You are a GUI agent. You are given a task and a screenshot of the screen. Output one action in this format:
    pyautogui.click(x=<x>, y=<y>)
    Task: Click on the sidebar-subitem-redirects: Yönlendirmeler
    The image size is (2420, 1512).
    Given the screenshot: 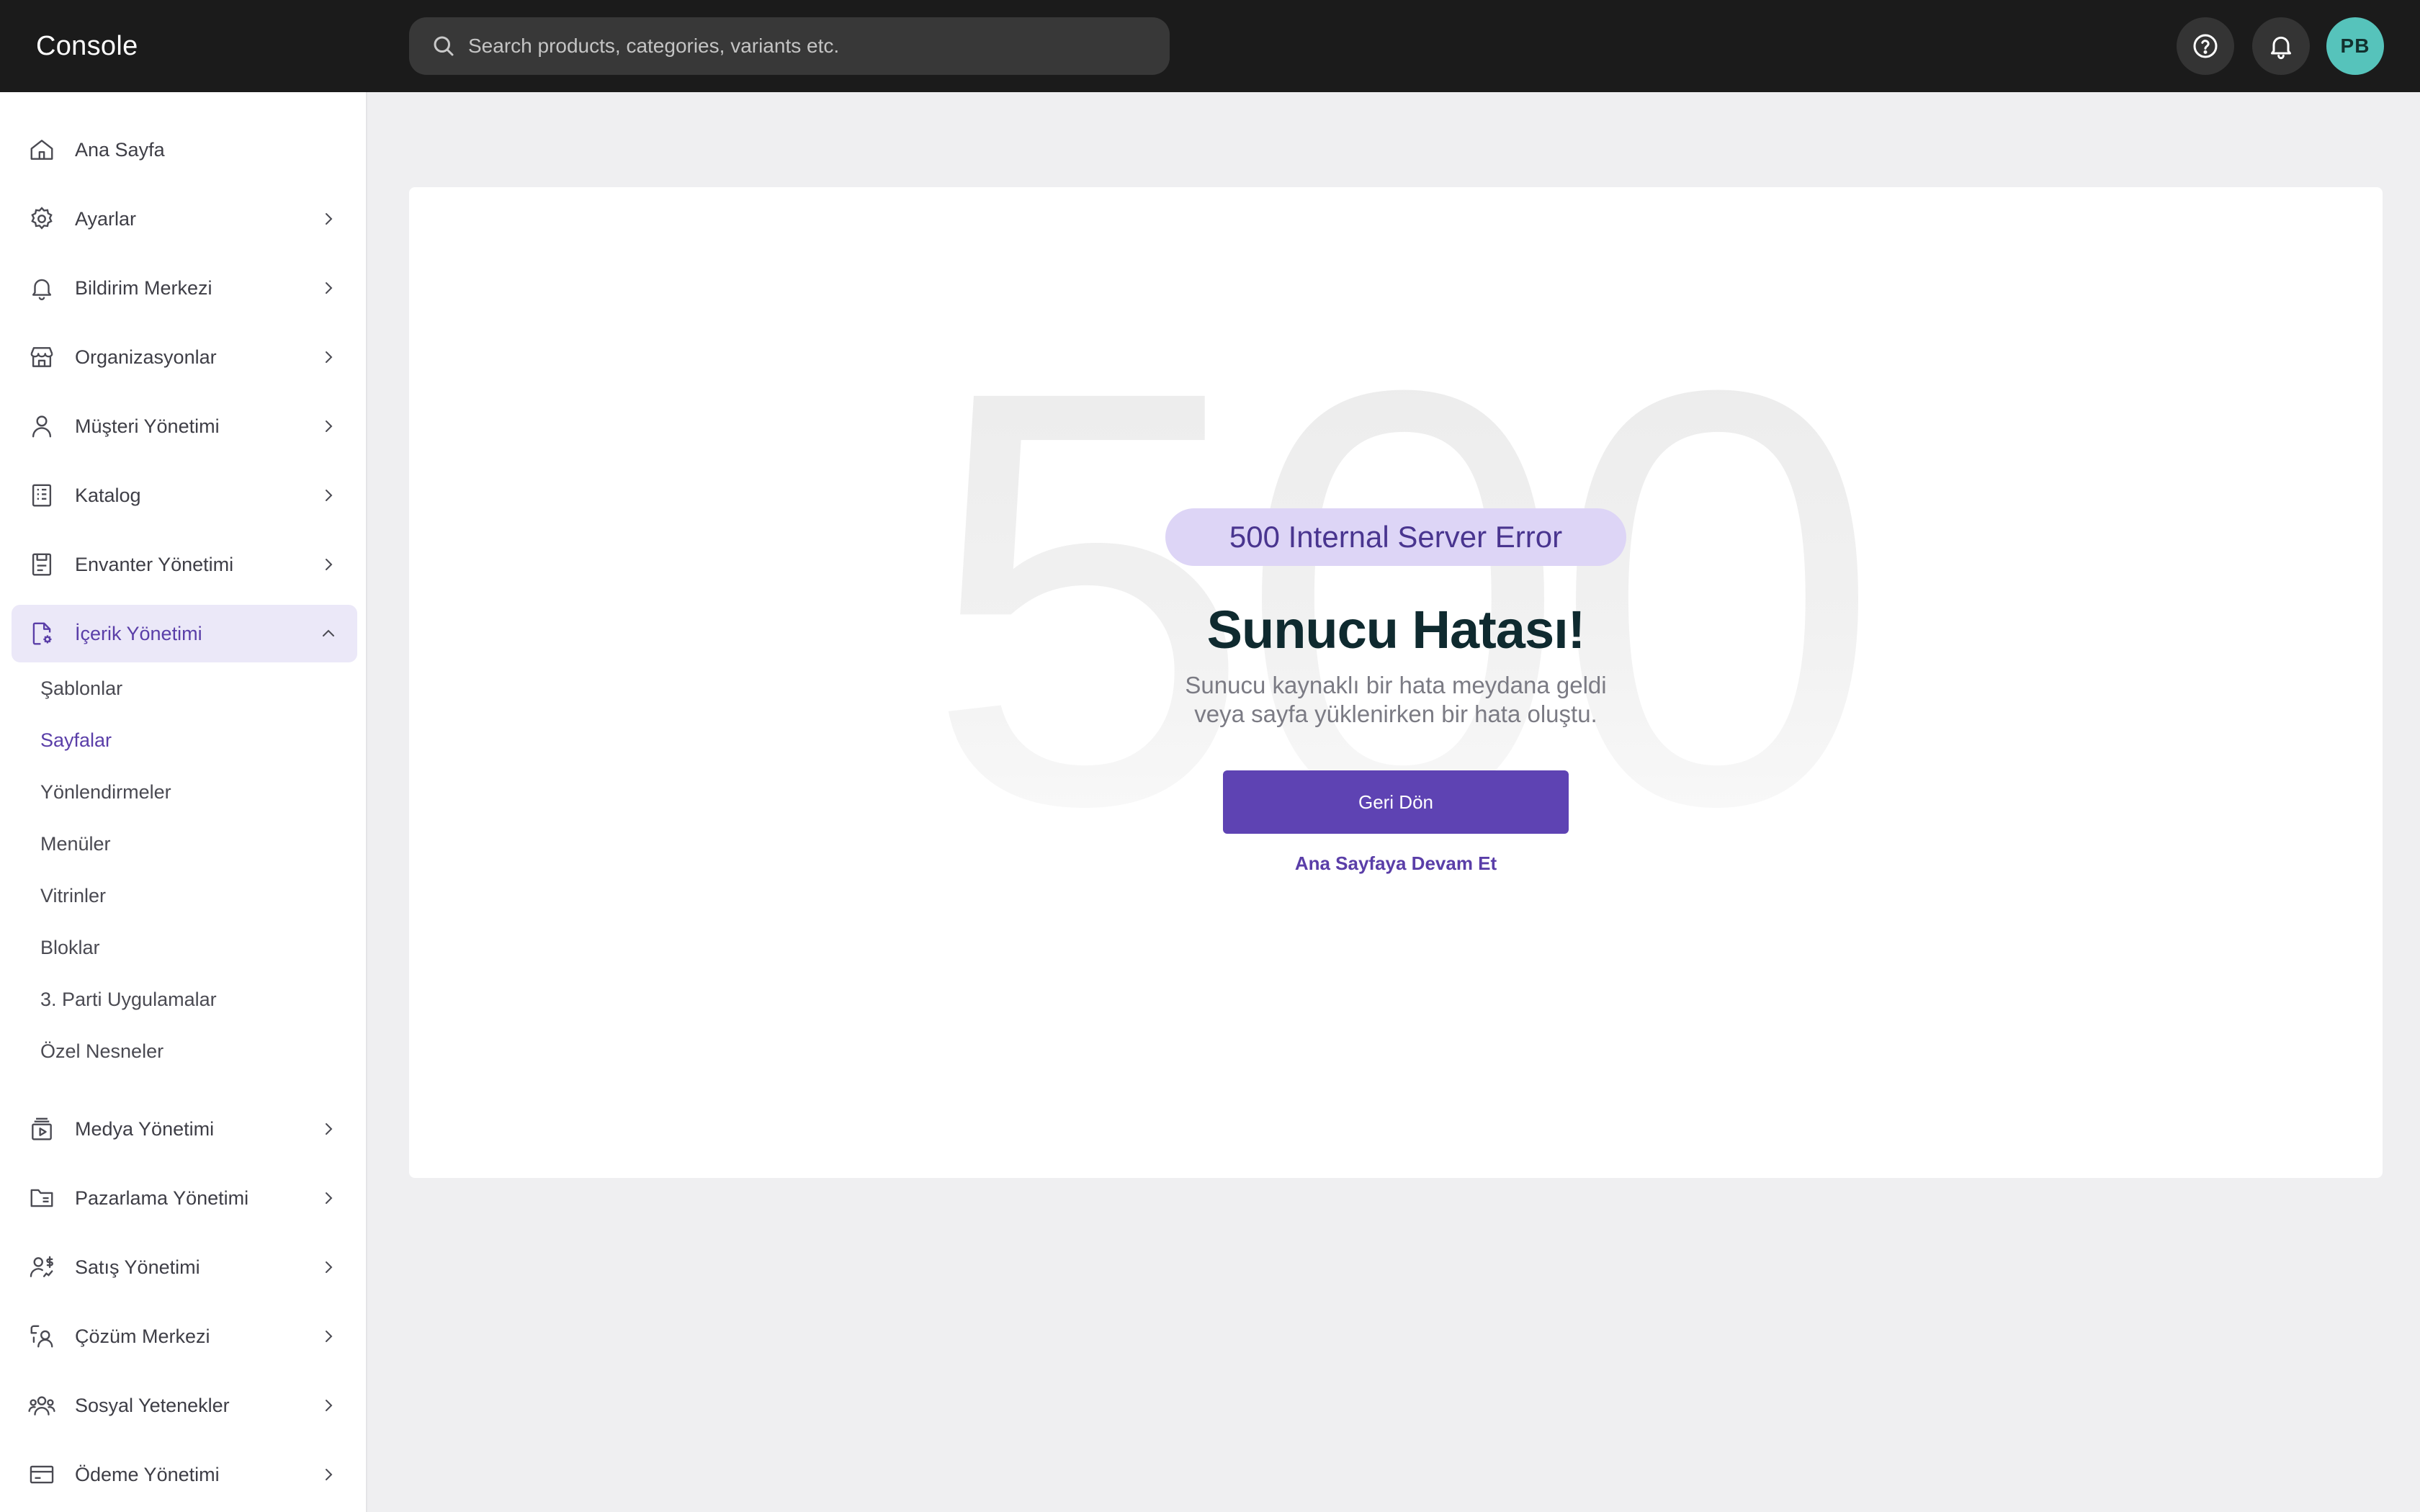 What is the action you would take?
    pyautogui.click(x=105, y=792)
    